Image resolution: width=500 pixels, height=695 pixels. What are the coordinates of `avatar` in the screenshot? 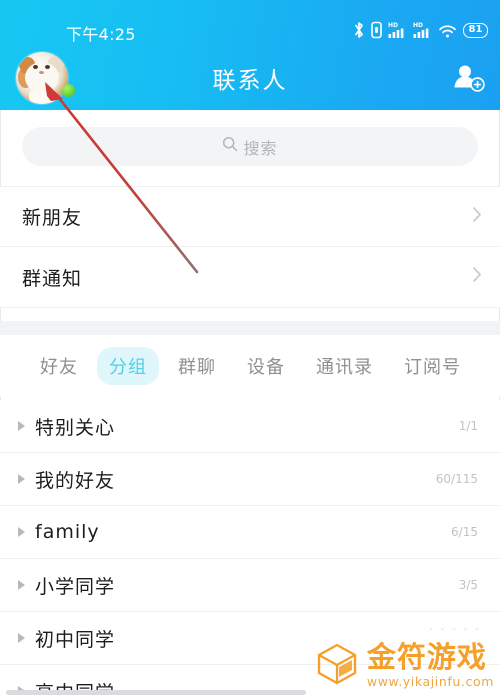 It's located at (42, 78).